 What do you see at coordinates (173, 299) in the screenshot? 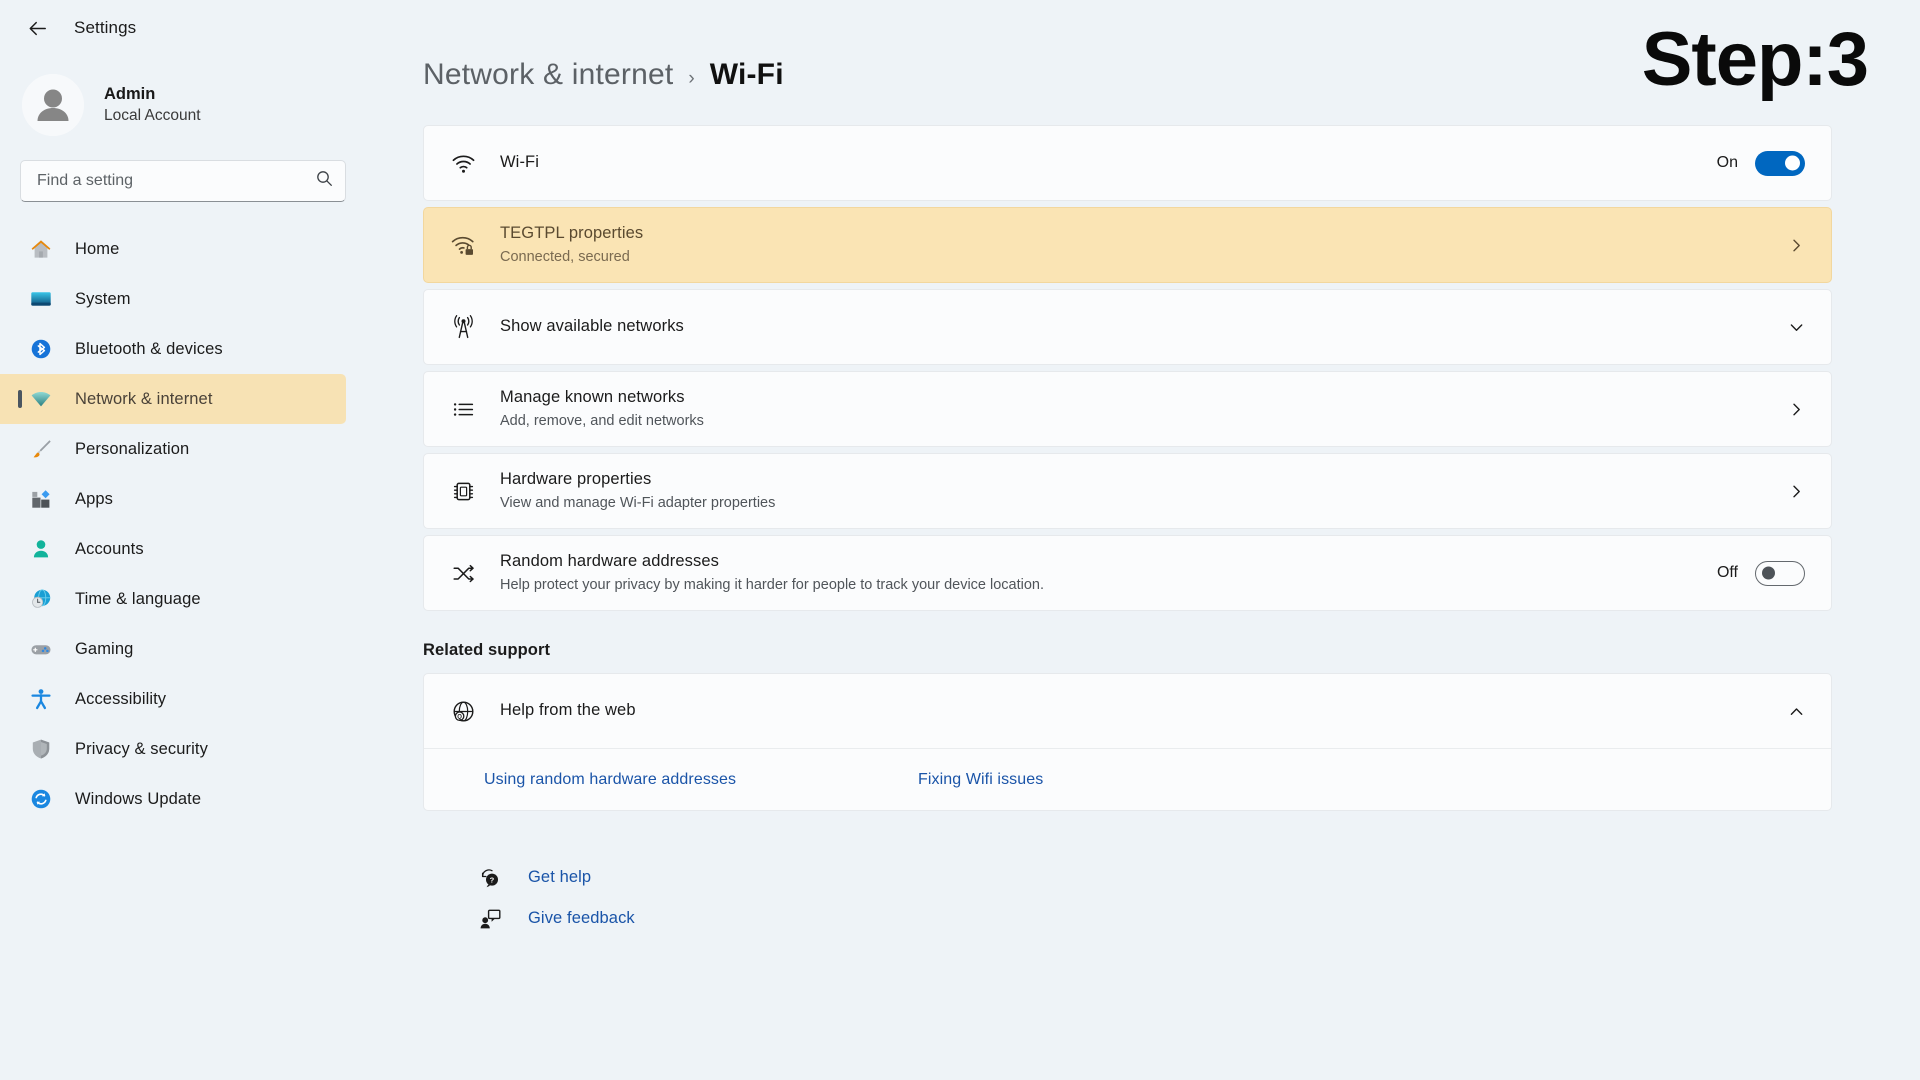
I see `sidebar-item-system: System` at bounding box center [173, 299].